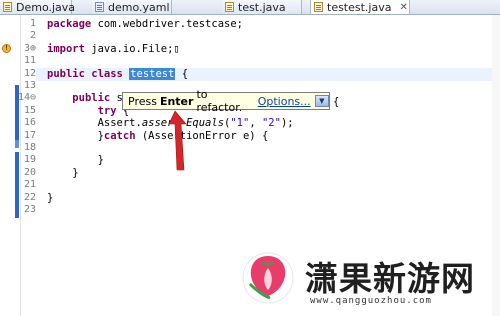  I want to click on watermark-url: www.qangguozhou.com, so click(371, 301).